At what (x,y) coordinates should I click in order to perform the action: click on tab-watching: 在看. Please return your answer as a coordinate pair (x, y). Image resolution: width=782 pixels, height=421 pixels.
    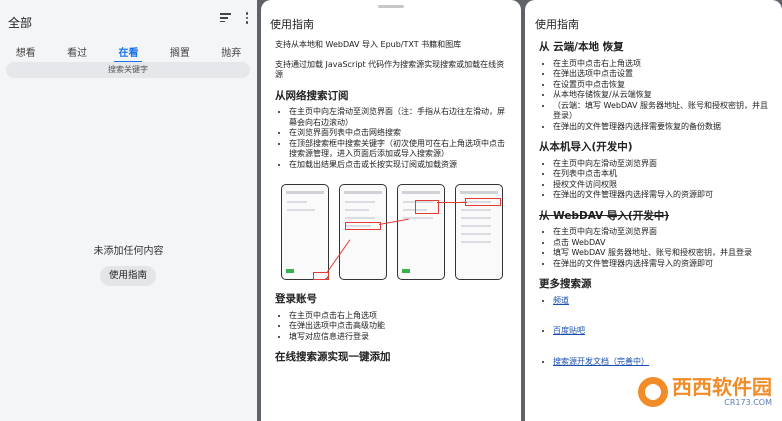
    Looking at the image, I should click on (128, 53).